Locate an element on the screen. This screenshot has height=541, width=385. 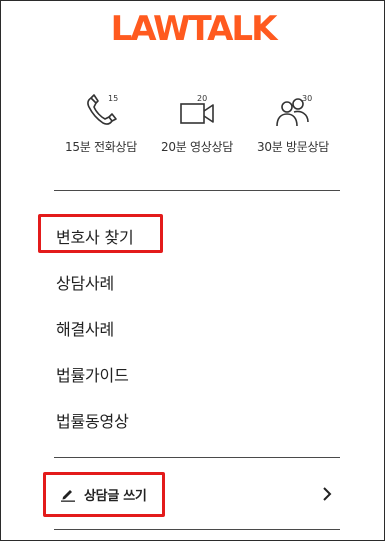
menu-item-label: 법률동영상 is located at coordinates (92, 421).